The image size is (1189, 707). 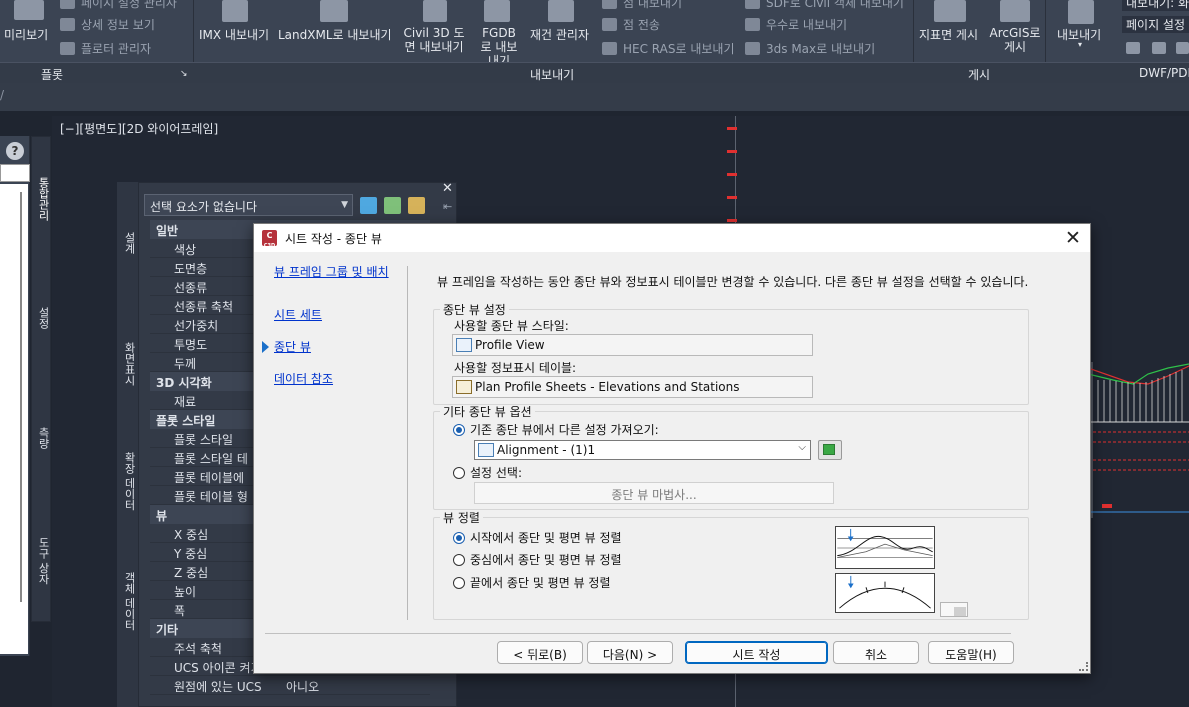 What do you see at coordinates (180, 611) in the screenshot?
I see `property-label: 폭` at bounding box center [180, 611].